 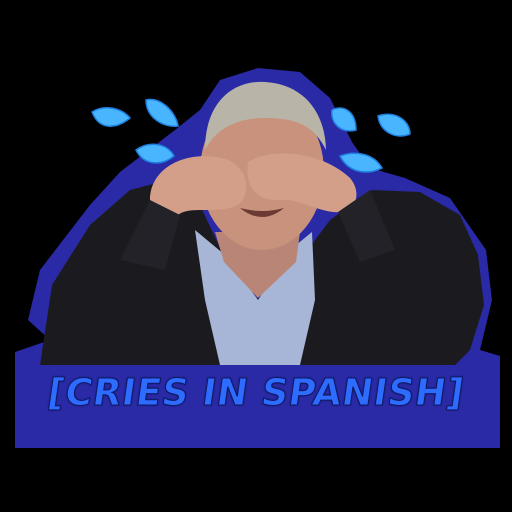 I want to click on caption-text: [CRIES IN SPANISH], so click(x=256, y=392).